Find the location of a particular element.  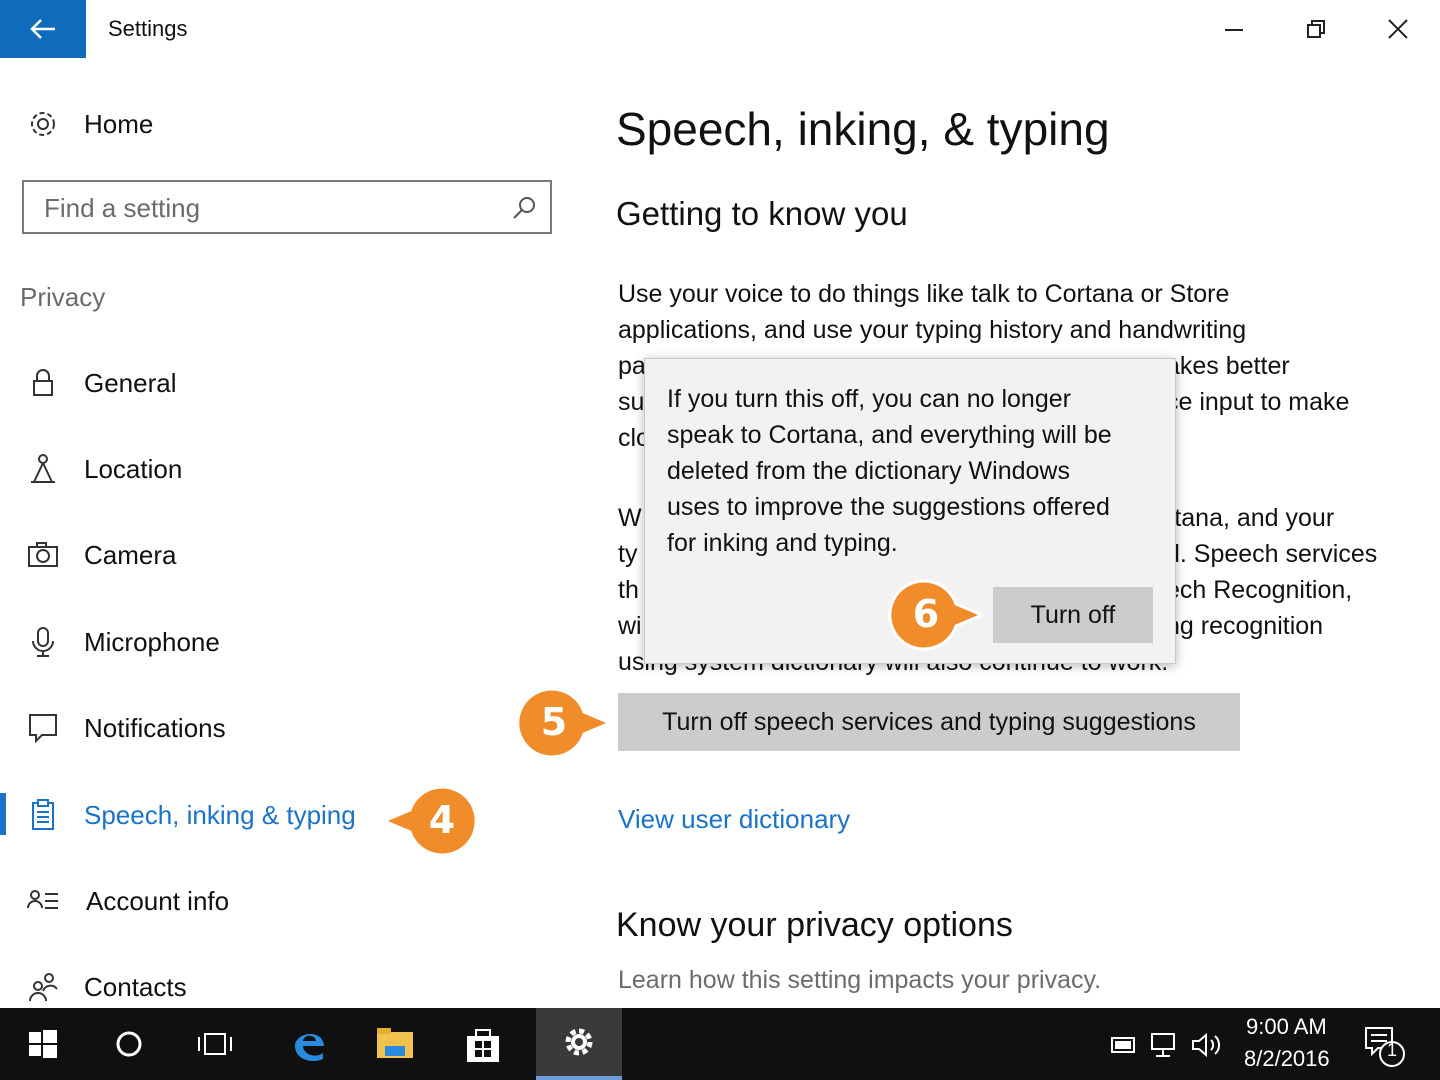

clipboard-icon is located at coordinates (43, 814).